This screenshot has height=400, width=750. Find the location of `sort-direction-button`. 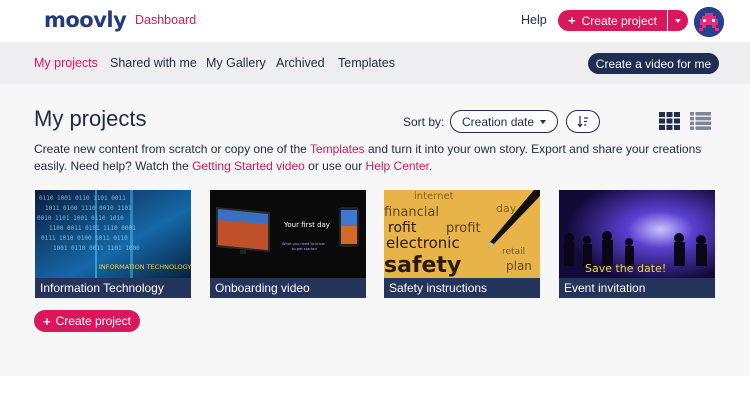

sort-direction-button is located at coordinates (583, 121).